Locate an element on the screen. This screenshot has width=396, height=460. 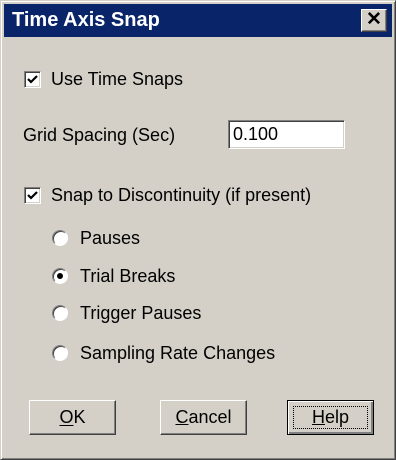
cancel-button: Cancel is located at coordinates (203, 417).